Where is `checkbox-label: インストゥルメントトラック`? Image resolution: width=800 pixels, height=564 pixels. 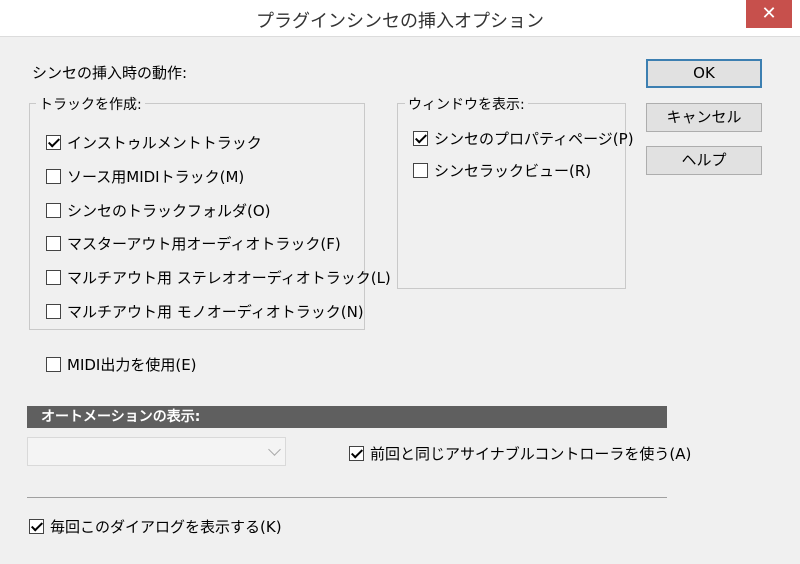 checkbox-label: インストゥルメントトラック is located at coordinates (164, 143).